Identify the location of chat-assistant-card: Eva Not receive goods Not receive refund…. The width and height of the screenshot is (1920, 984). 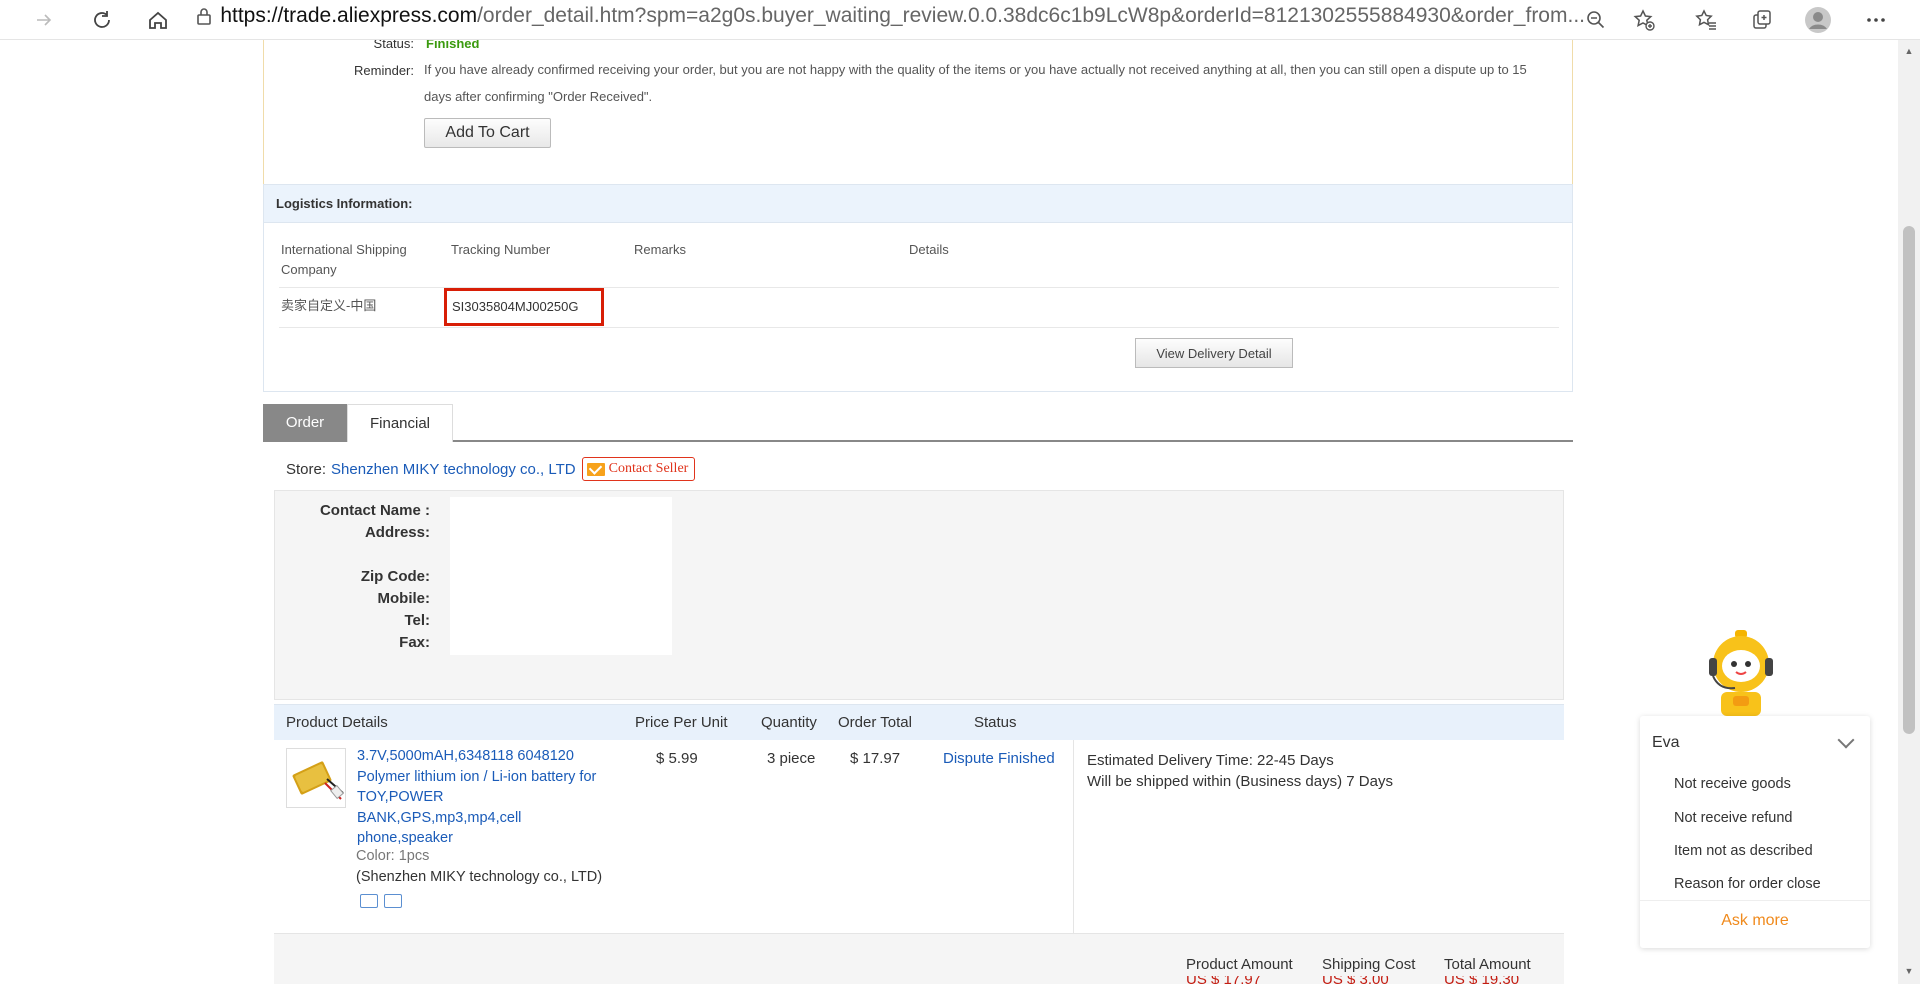
(1755, 832).